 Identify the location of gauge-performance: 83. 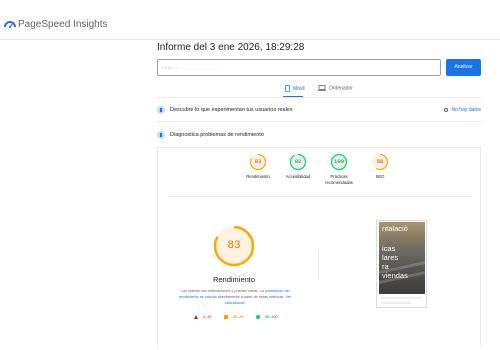
(258, 162).